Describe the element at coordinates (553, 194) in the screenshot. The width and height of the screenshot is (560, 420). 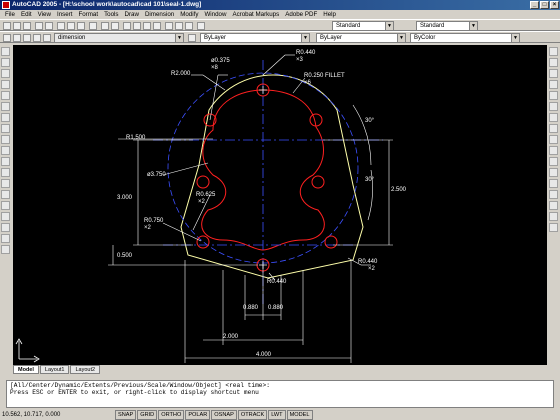
I see `join-icon` at that location.